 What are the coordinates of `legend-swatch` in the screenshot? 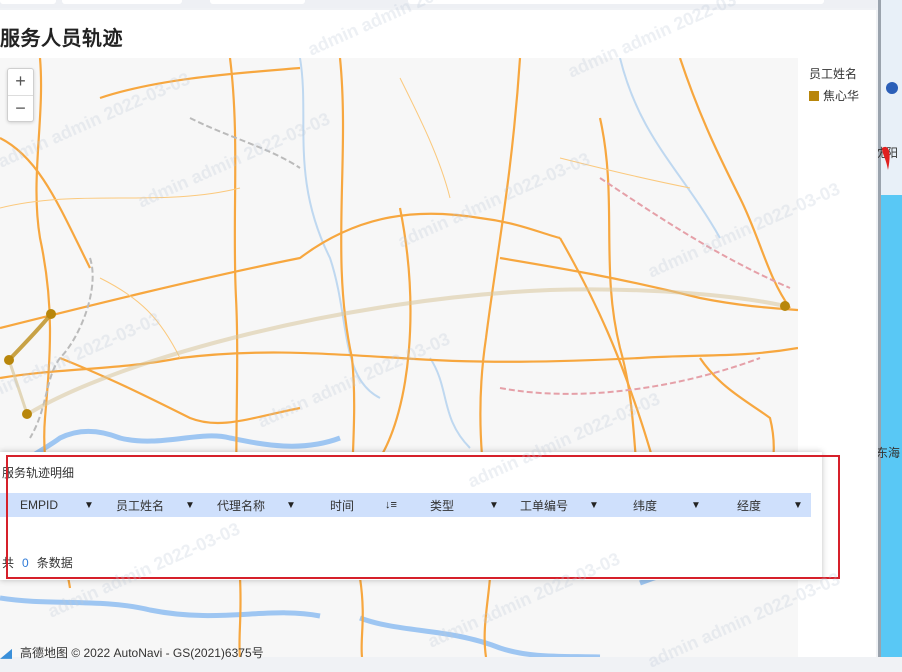 It's located at (814, 95).